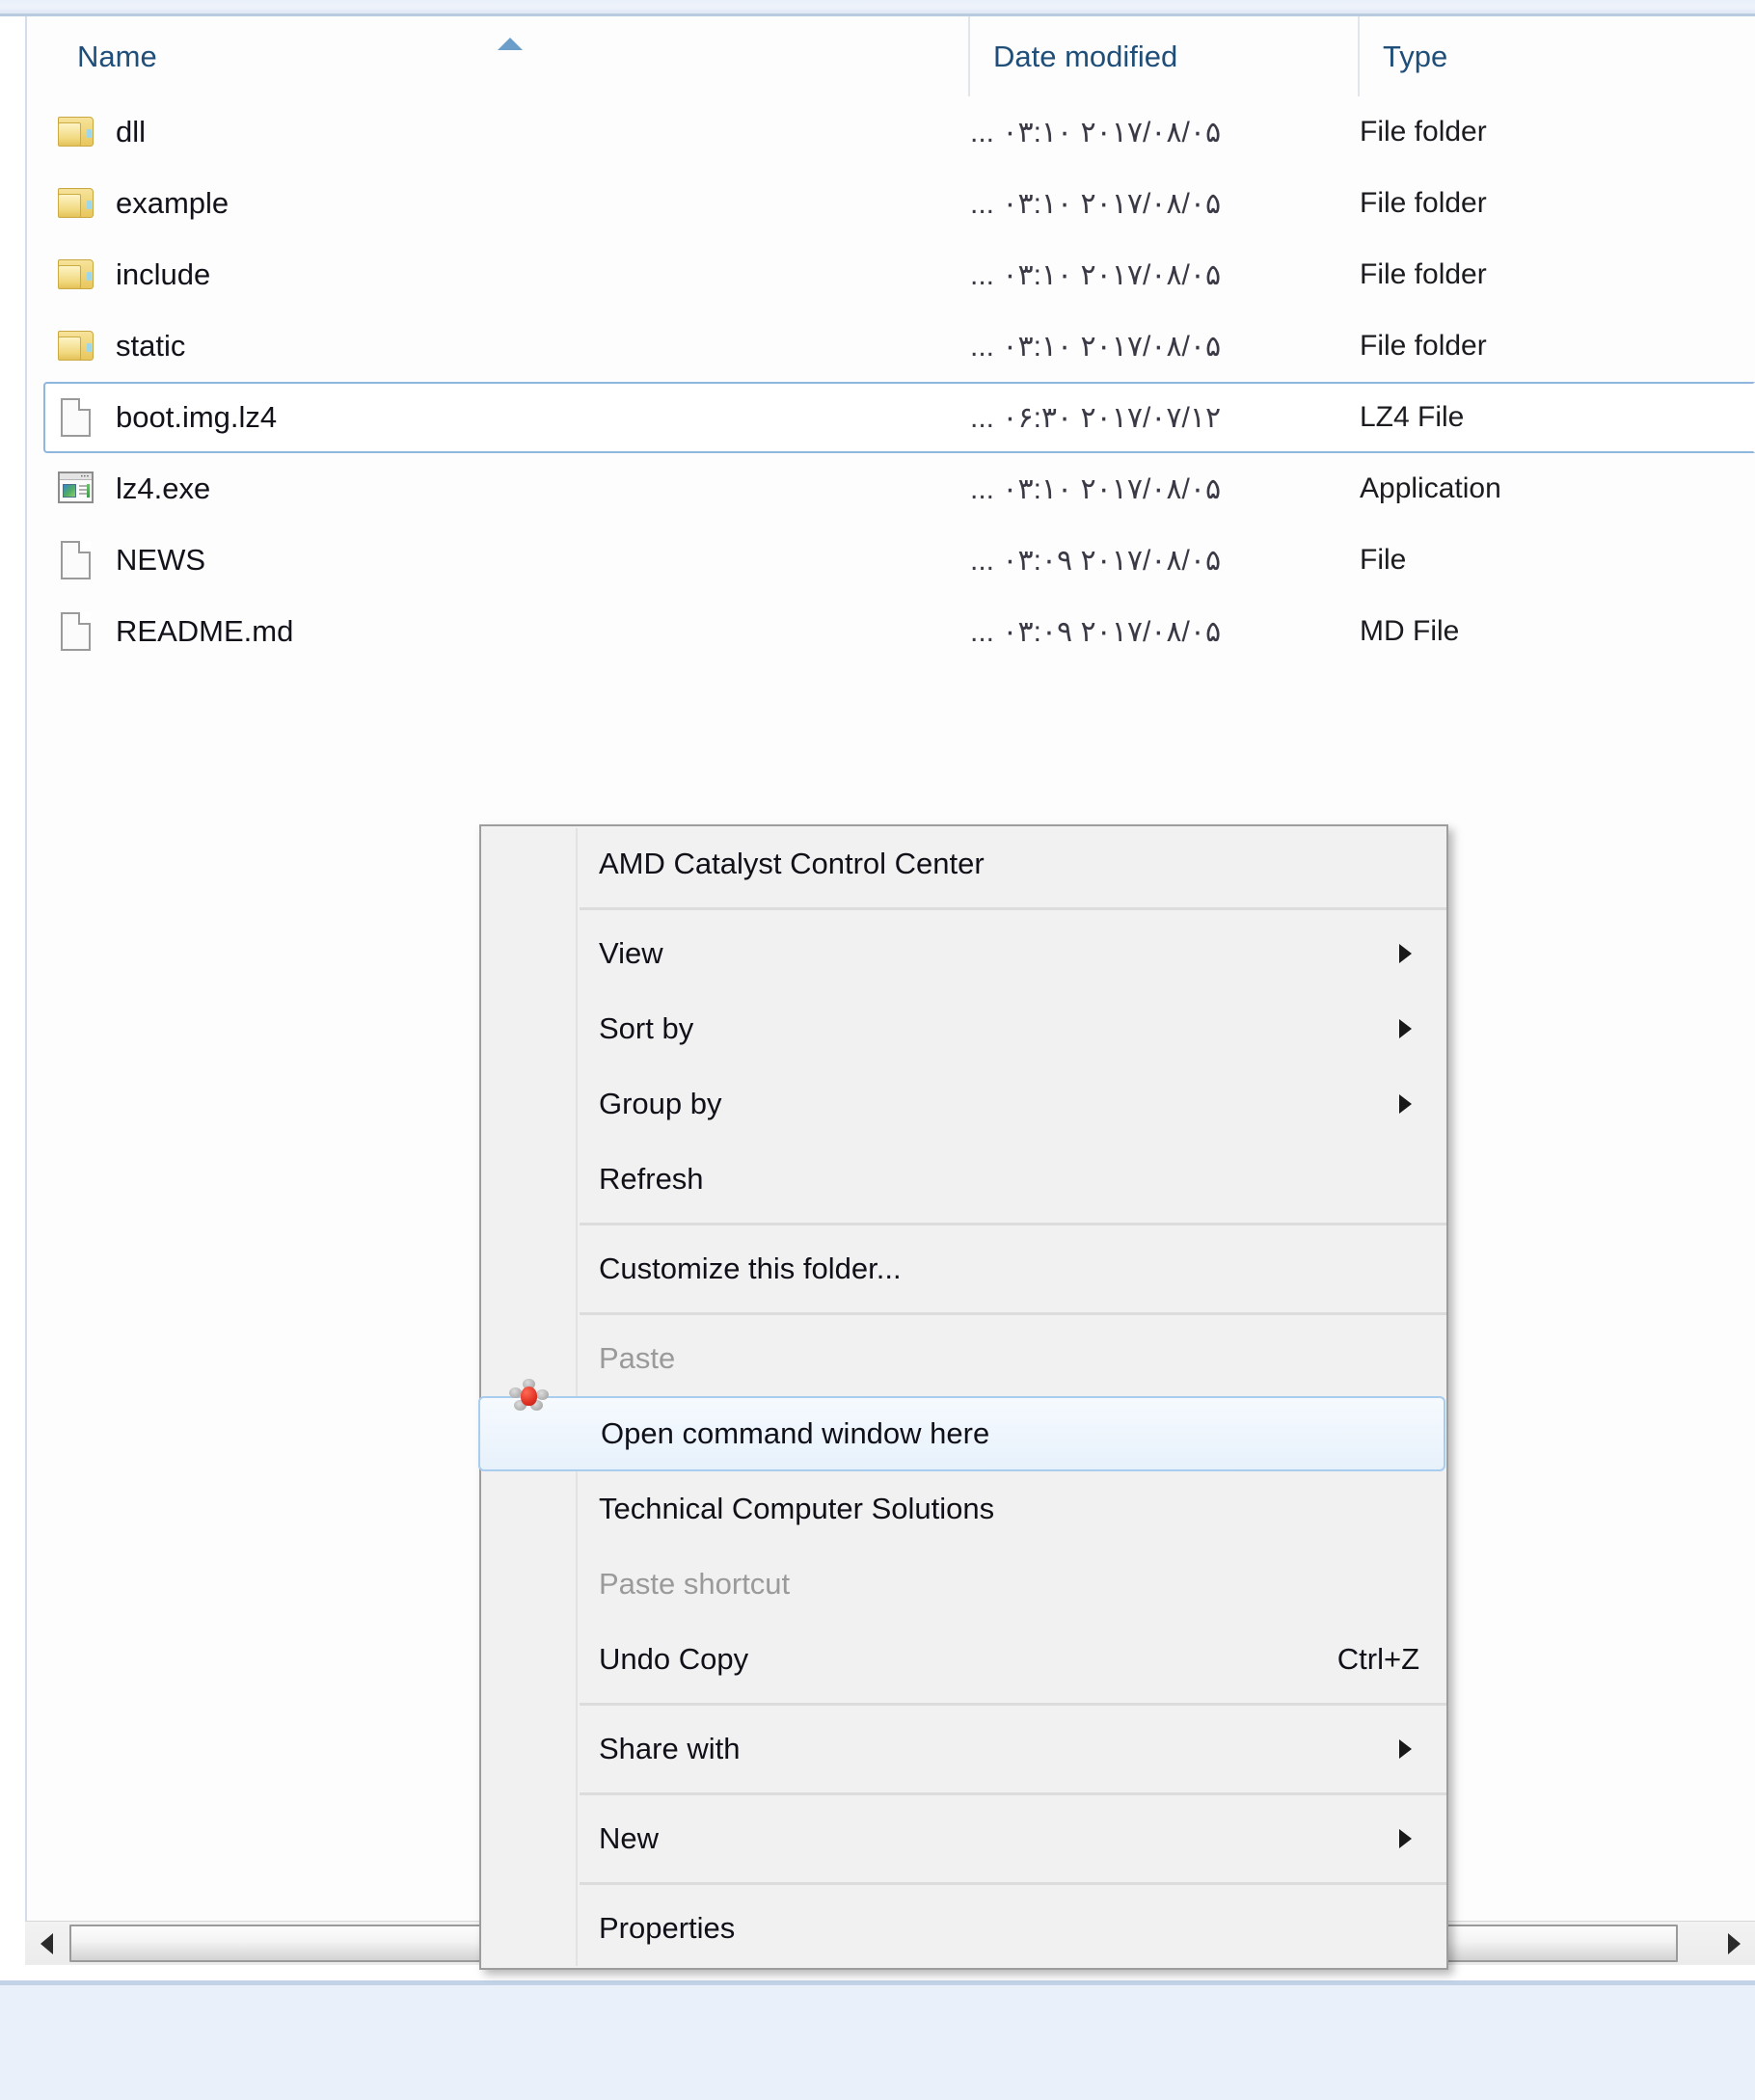  Describe the element at coordinates (963, 1179) in the screenshot. I see `menu-item: Refresh` at that location.